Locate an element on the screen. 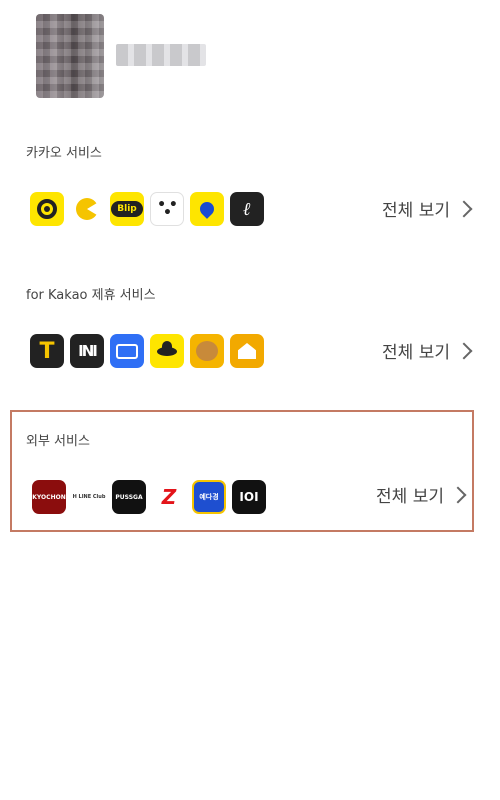  section-title: for Kakao 제휴 서비스 is located at coordinates (91, 295).